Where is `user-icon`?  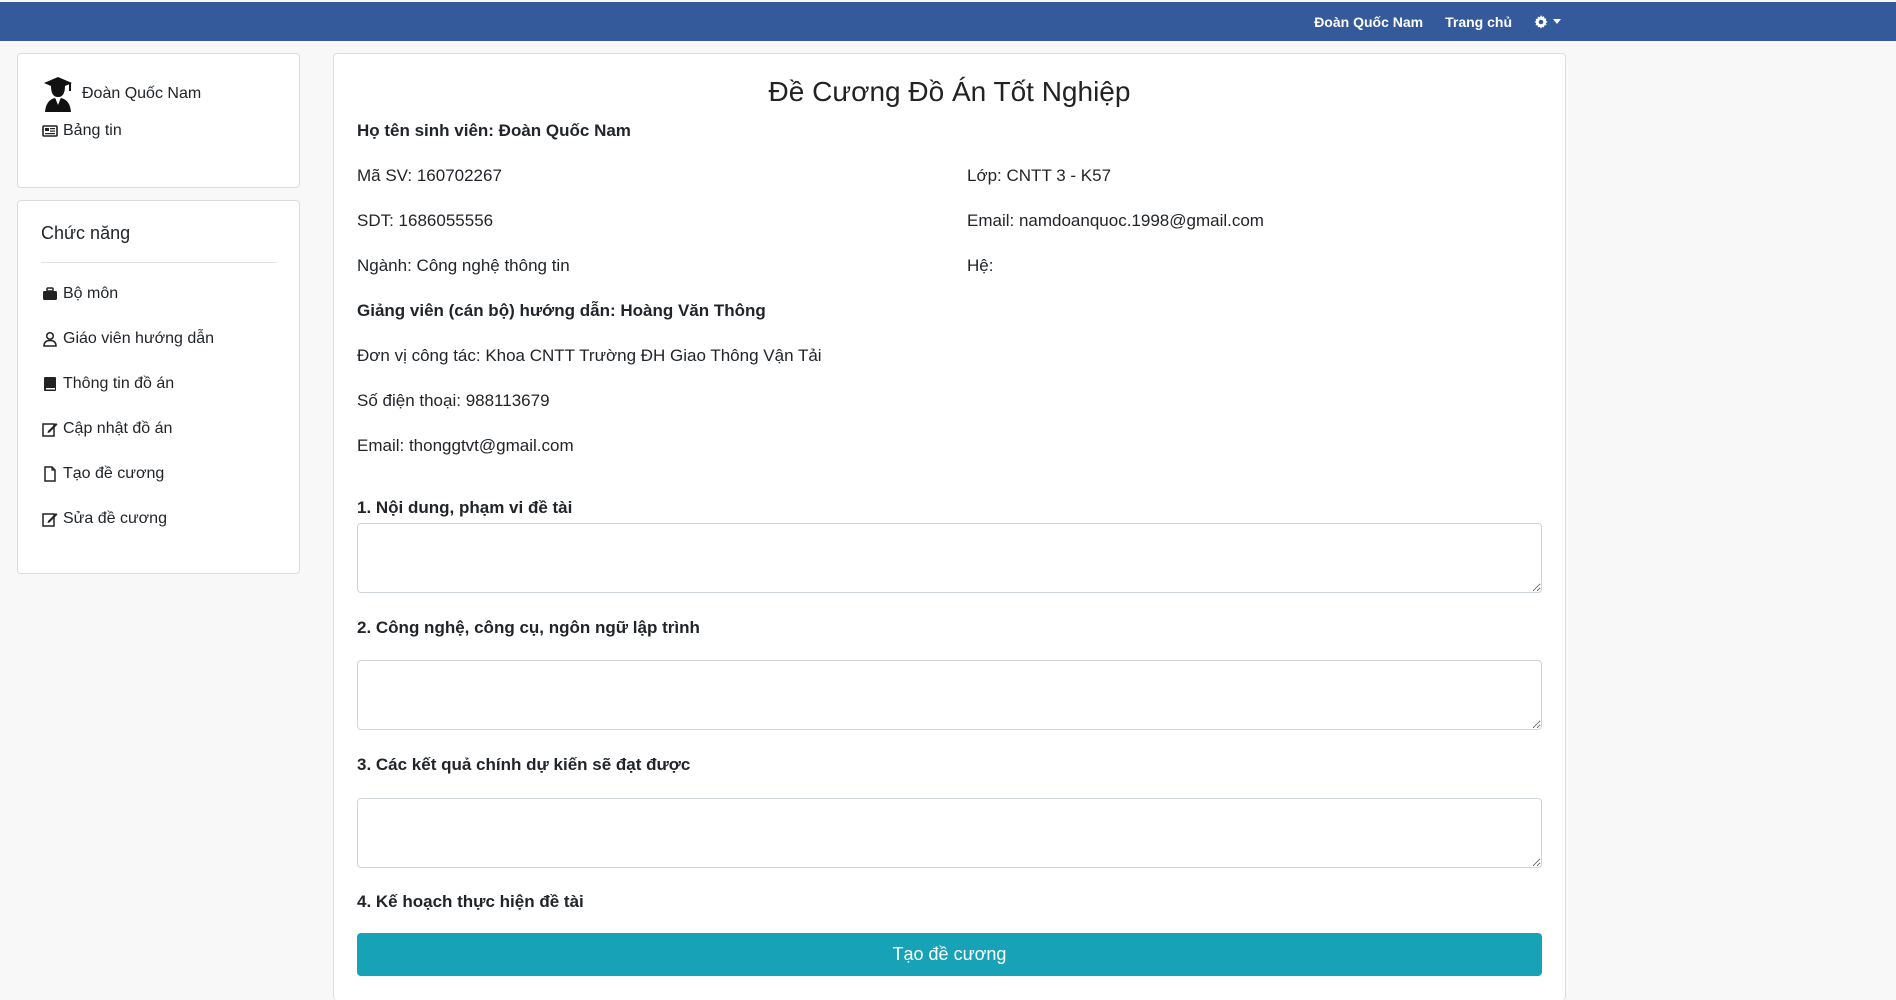 user-icon is located at coordinates (50, 339).